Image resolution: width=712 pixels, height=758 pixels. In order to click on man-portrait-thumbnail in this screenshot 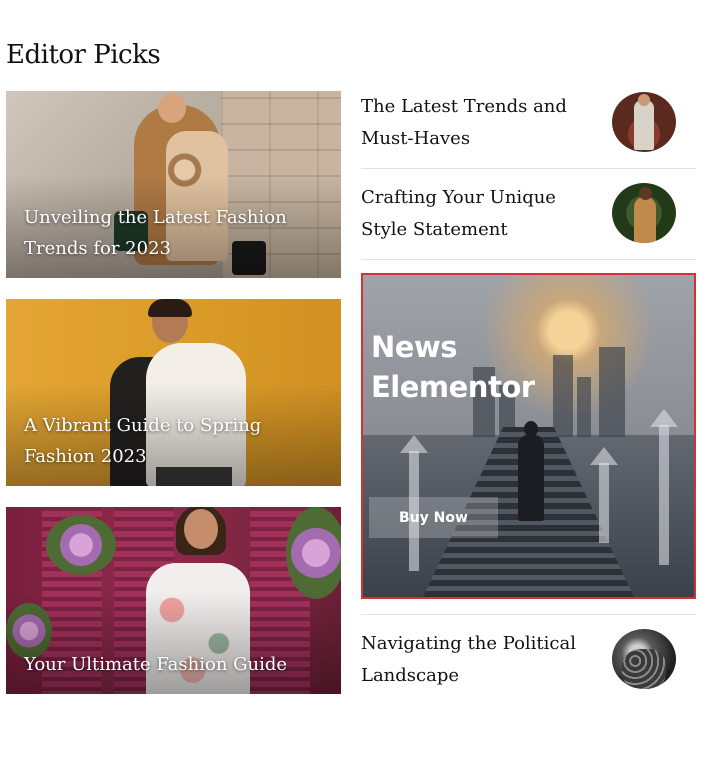, I will do `click(644, 122)`.